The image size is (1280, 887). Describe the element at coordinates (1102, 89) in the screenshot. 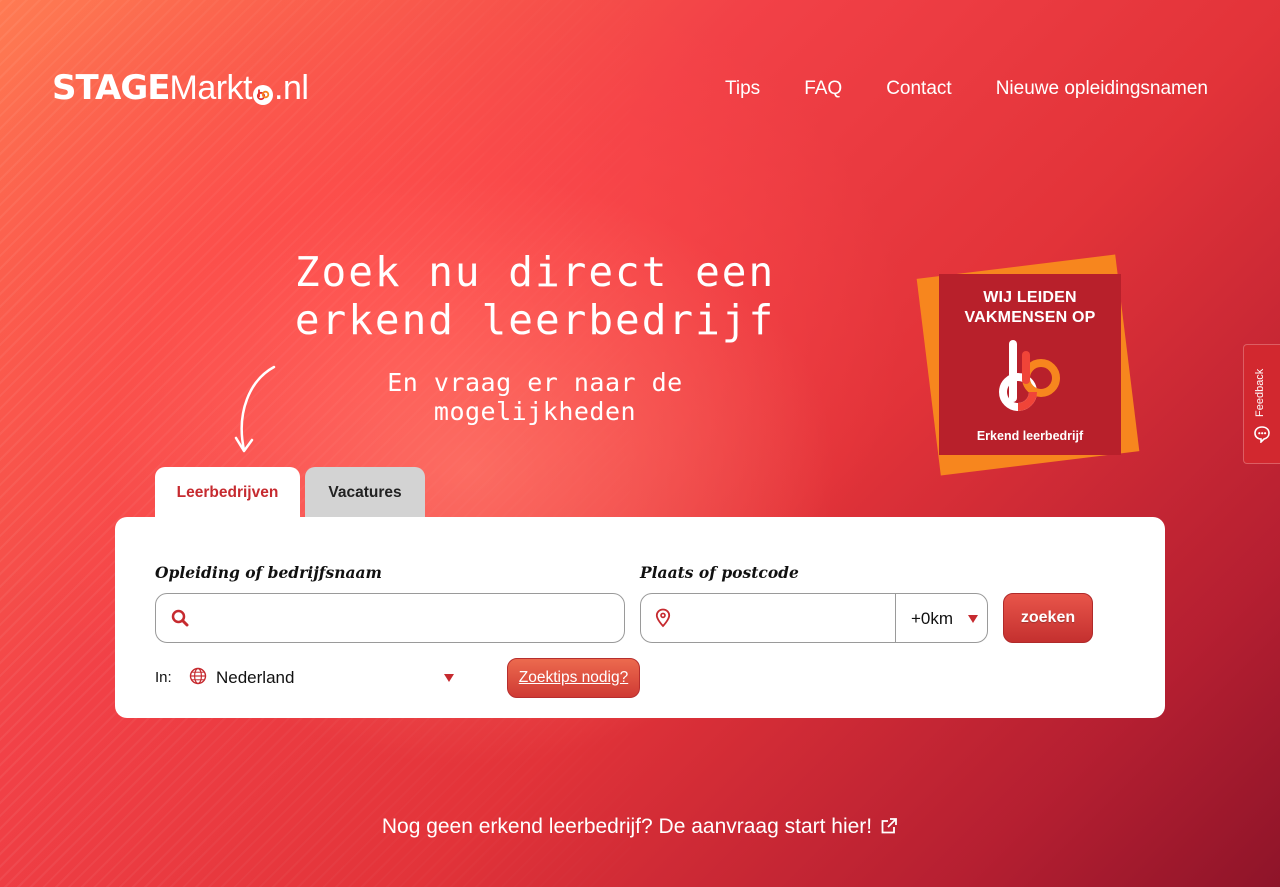

I see `nav-nieuwe-opleidingsnamen: Nieuwe opleidingsnamen` at that location.